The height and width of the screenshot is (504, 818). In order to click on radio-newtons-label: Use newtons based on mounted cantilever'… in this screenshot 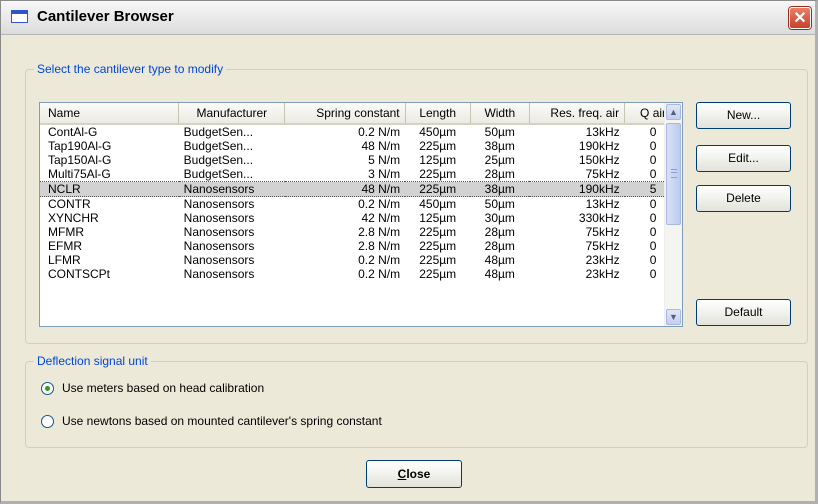, I will do `click(222, 421)`.